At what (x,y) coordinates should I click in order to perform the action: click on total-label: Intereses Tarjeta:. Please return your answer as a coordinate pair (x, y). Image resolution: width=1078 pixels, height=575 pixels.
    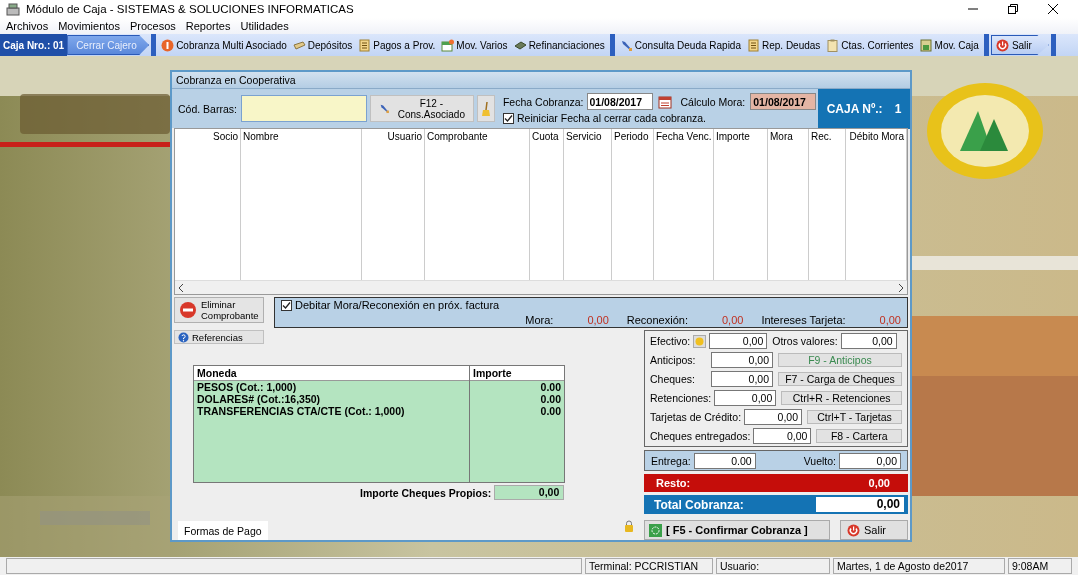
    Looking at the image, I should click on (803, 320).